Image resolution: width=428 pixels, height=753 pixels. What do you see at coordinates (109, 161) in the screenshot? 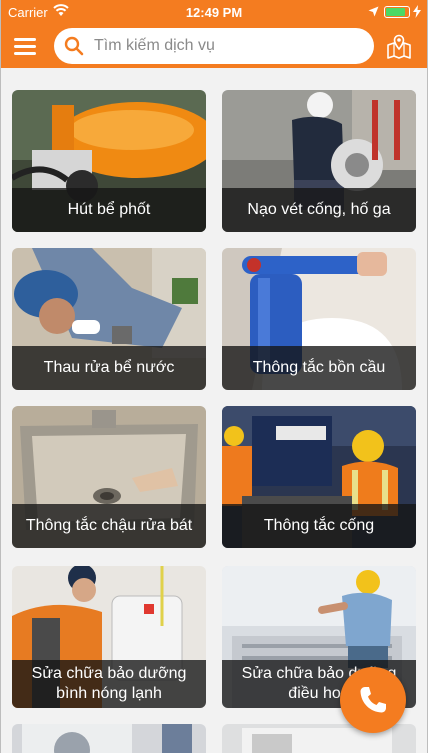
I see `service-card: Hút bể phốt` at bounding box center [109, 161].